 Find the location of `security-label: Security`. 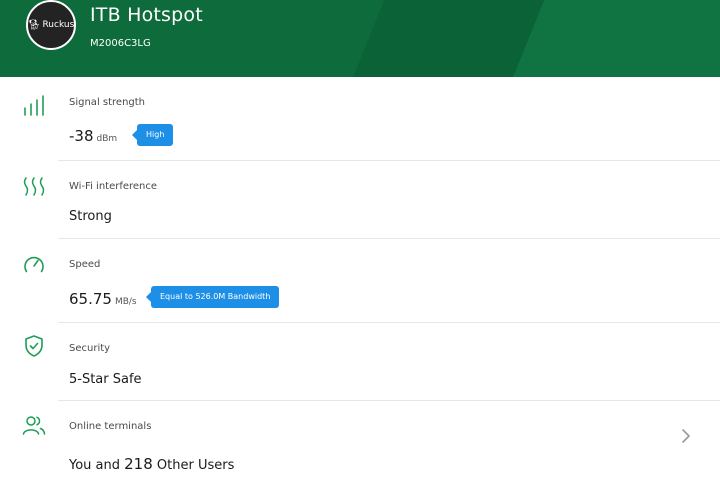

security-label: Security is located at coordinates (90, 348).